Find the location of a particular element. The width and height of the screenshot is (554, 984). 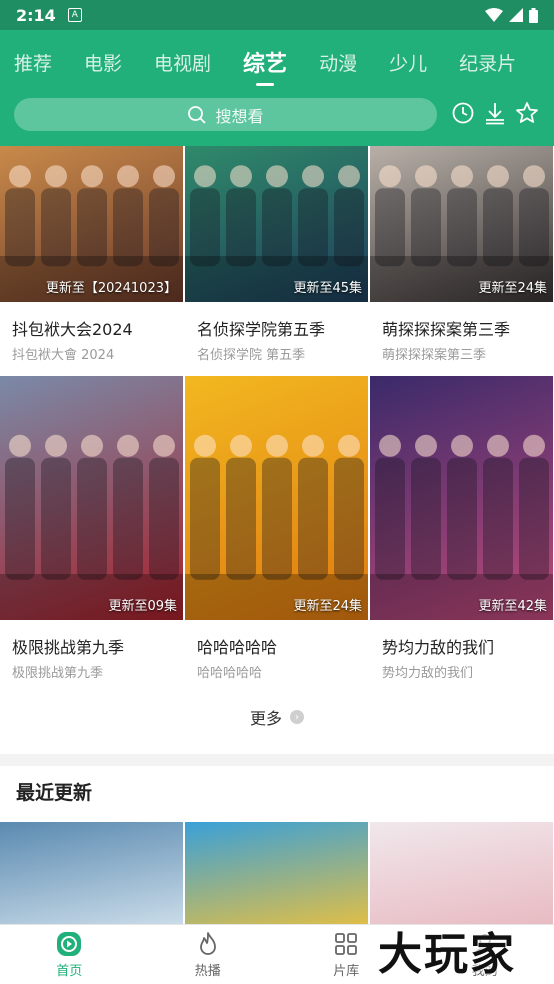

update-badge: 更新至42集 is located at coordinates (512, 606).